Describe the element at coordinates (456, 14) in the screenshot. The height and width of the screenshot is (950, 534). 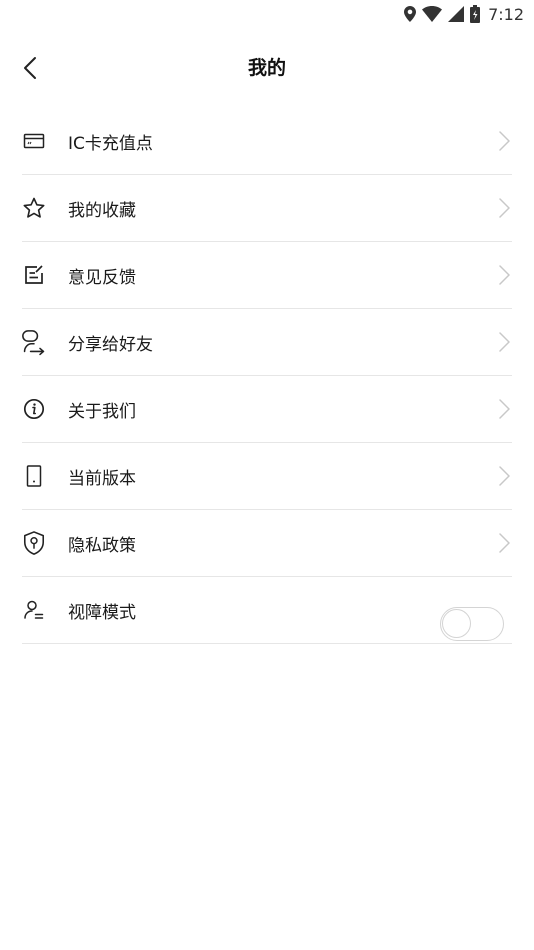
I see `signal-icon` at that location.